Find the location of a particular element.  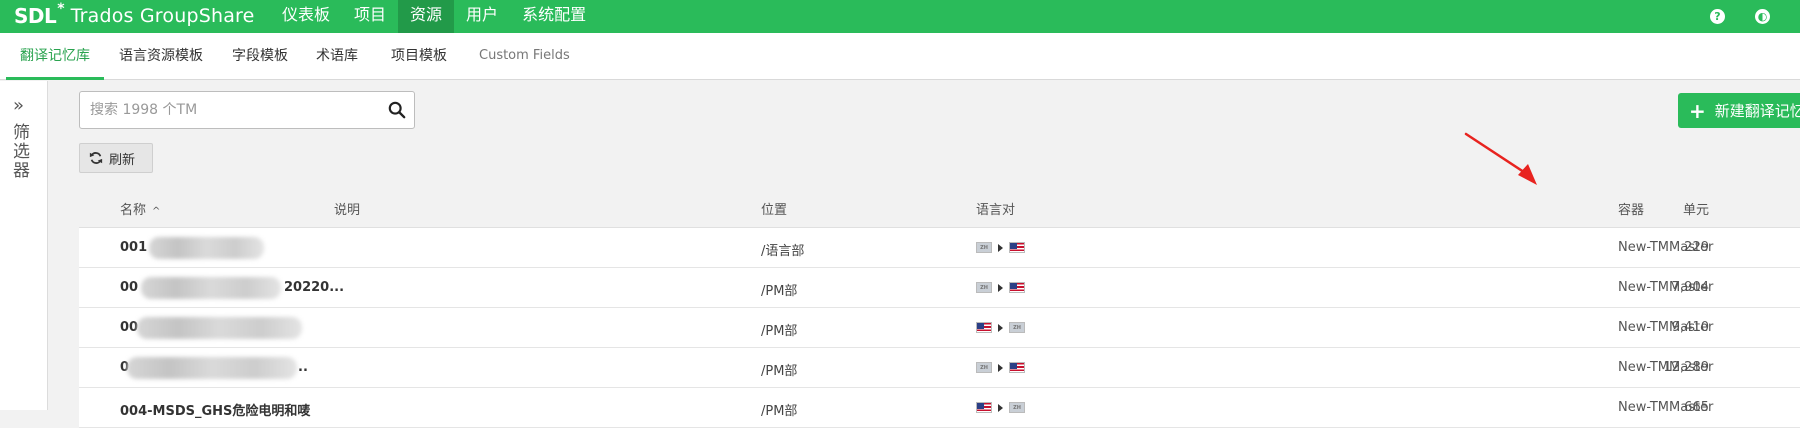

expand-chevron-icon: » is located at coordinates (18, 105).